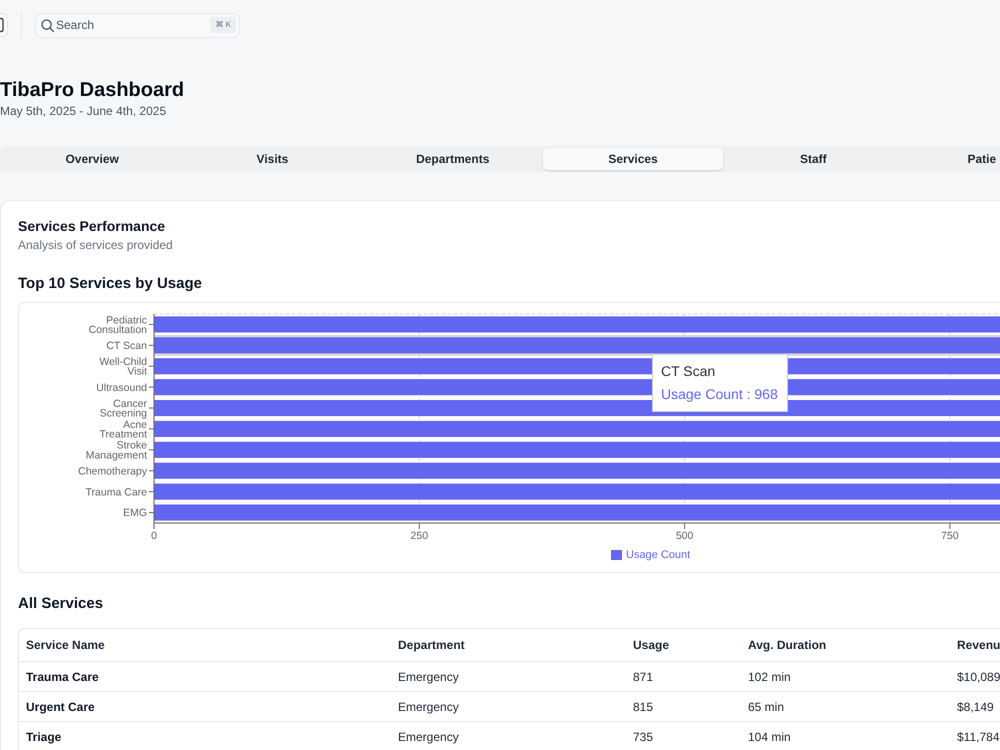 The width and height of the screenshot is (1000, 750). Describe the element at coordinates (975, 707) in the screenshot. I see `table-cell-text: $8,149` at that location.